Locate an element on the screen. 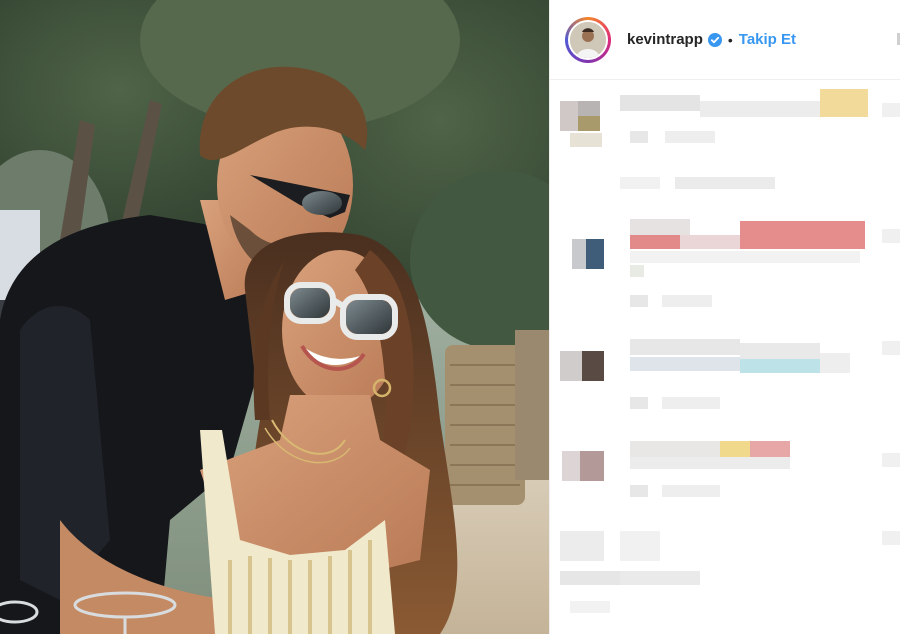 The image size is (900, 634). avatar is located at coordinates (588, 39).